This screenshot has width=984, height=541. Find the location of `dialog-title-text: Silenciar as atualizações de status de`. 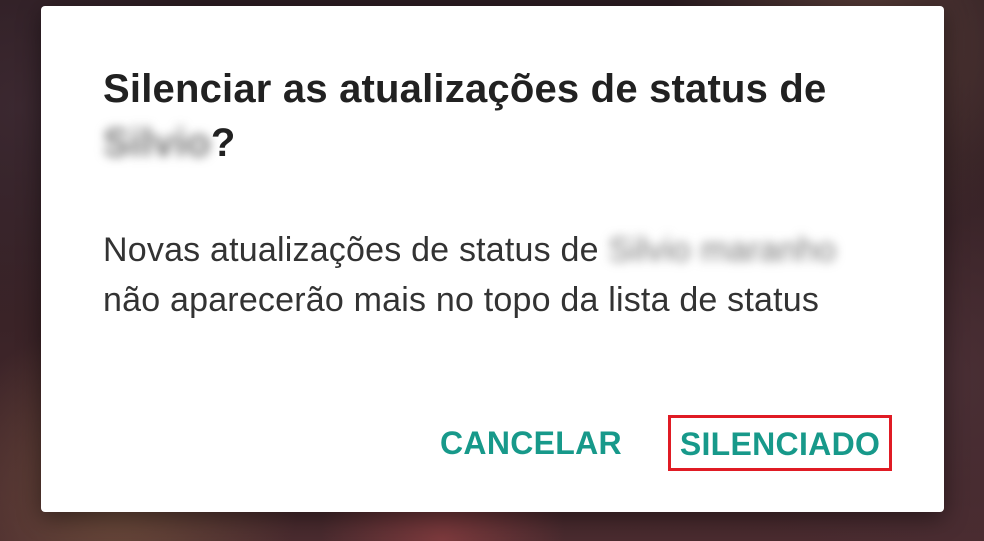

dialog-title-text: Silenciar as atualizações de status de is located at coordinates (465, 89).